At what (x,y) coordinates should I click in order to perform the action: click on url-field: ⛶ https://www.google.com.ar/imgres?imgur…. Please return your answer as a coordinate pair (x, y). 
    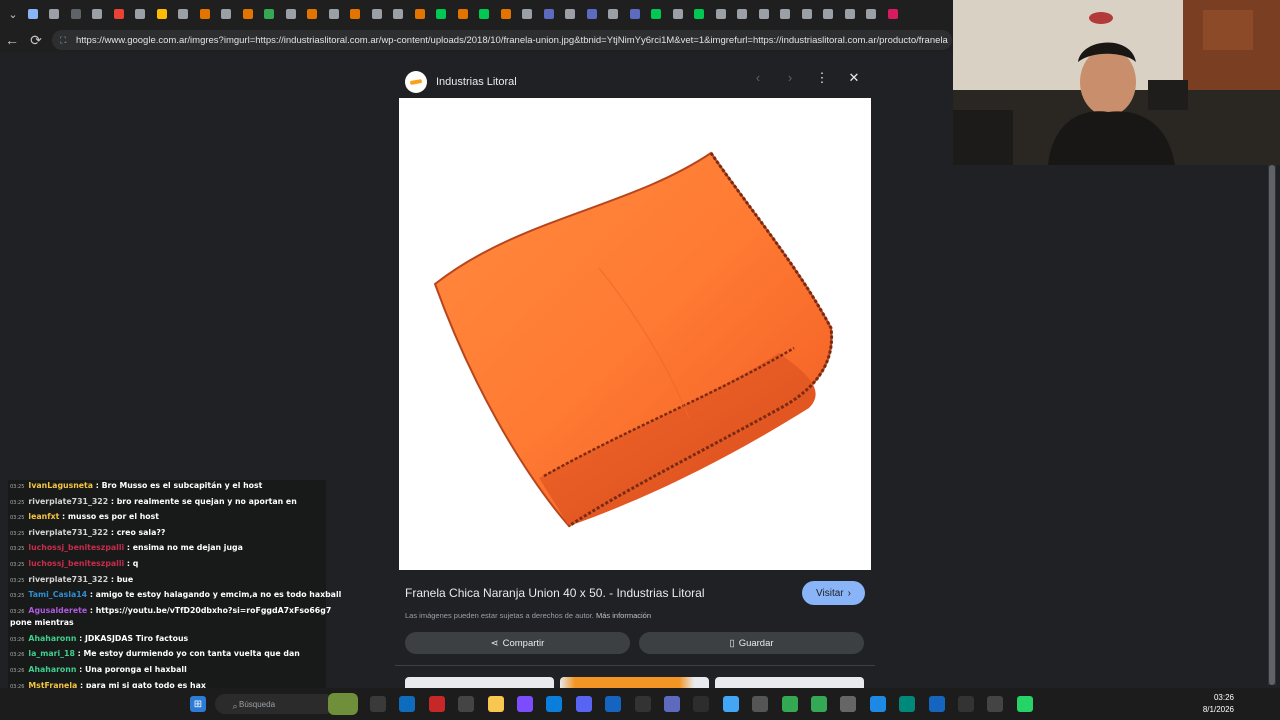
    Looking at the image, I should click on (502, 40).